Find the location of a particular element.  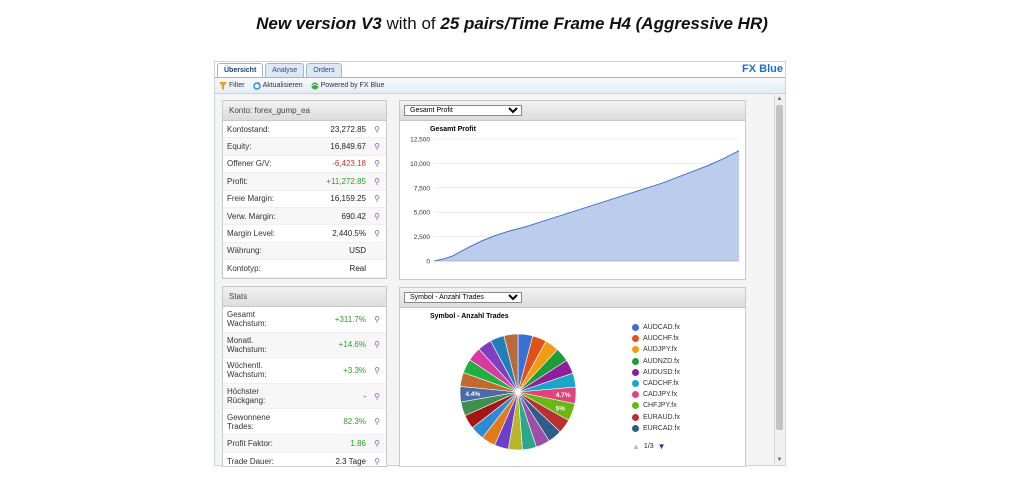

stats-row: Profit Faktor: 1.86 ⚲ is located at coordinates (304, 443).